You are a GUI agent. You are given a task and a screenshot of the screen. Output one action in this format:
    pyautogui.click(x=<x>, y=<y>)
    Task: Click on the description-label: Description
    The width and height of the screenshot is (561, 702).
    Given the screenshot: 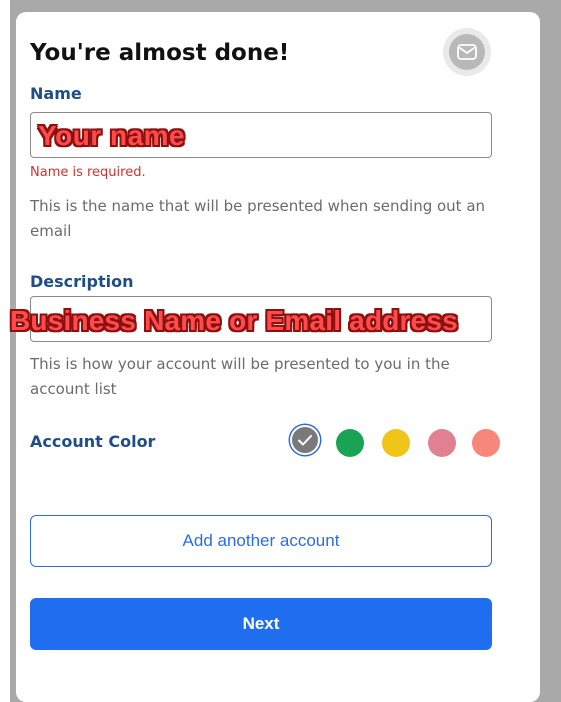 What is the action you would take?
    pyautogui.click(x=82, y=281)
    